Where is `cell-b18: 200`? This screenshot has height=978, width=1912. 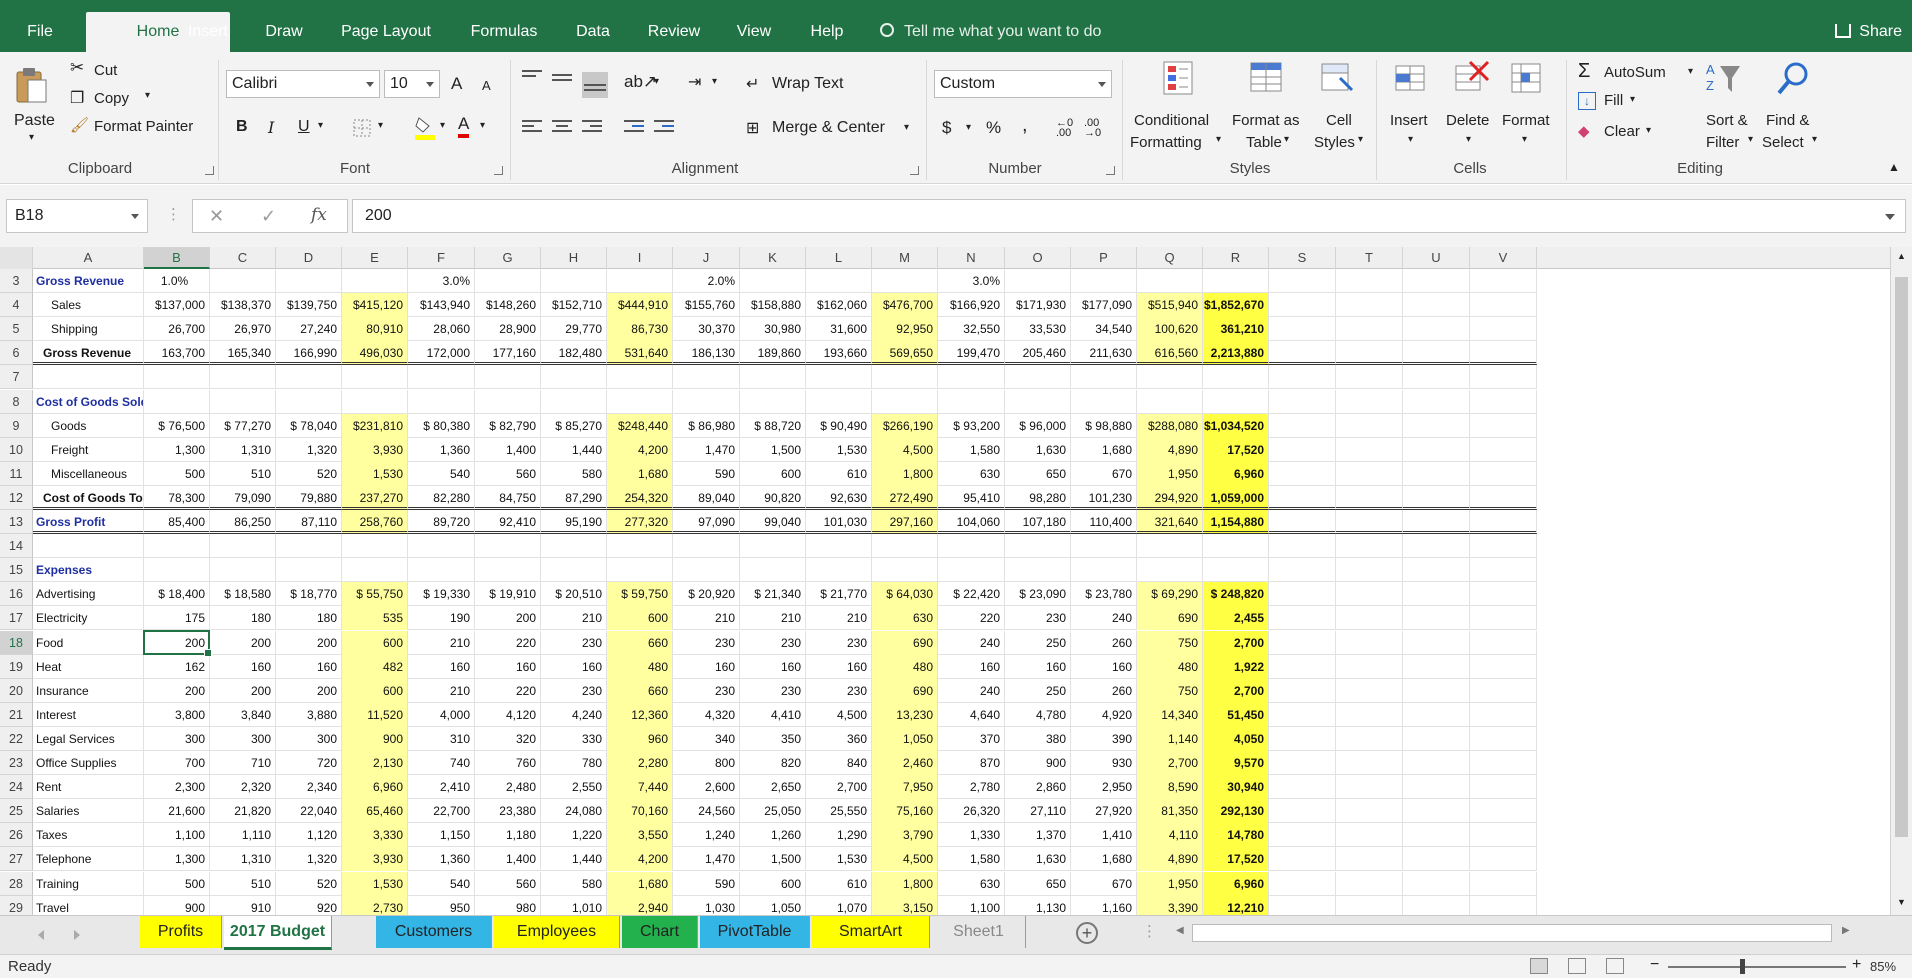
cell-b18: 200 is located at coordinates (177, 642).